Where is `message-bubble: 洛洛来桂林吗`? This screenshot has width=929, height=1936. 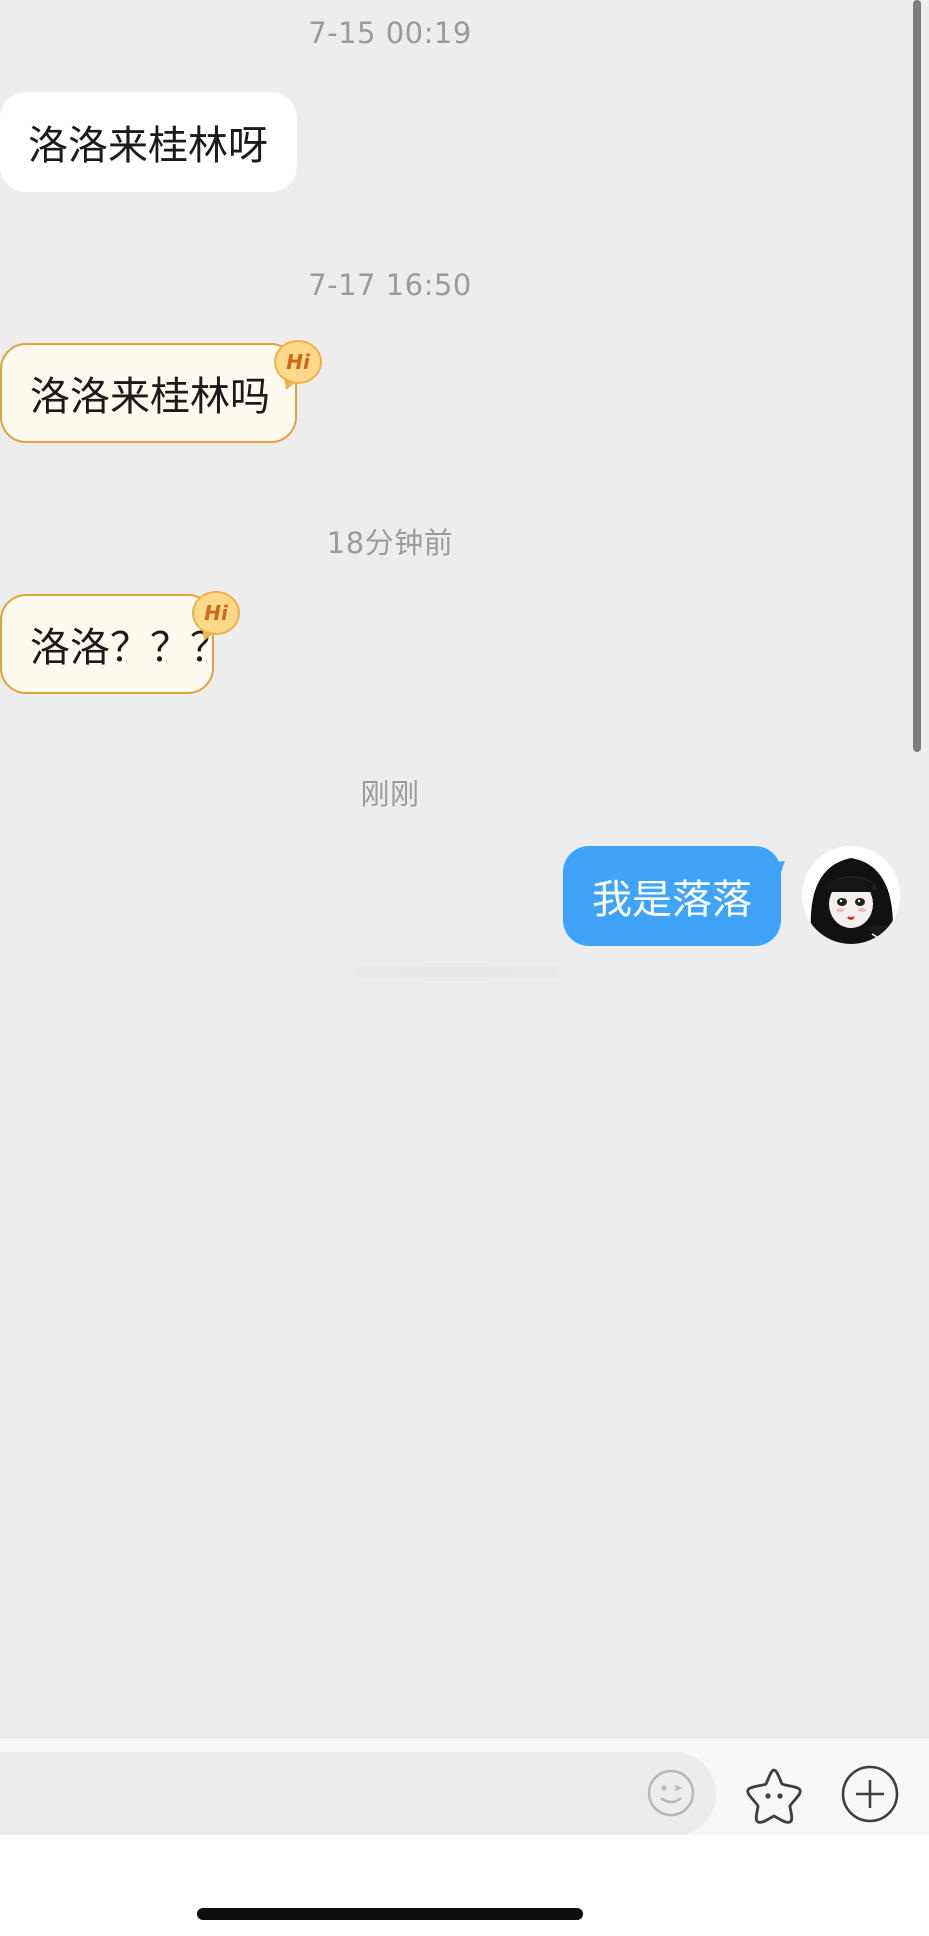 message-bubble: 洛洛来桂林吗 is located at coordinates (148, 393).